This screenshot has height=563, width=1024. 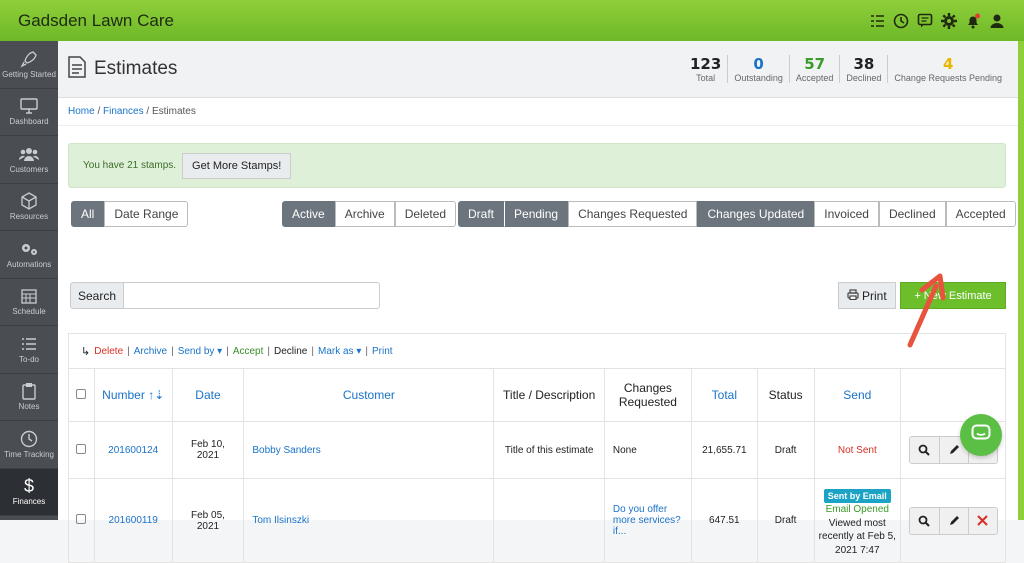 What do you see at coordinates (339, 351) in the screenshot?
I see `bulk-mark-as-link: Mark as ▾` at bounding box center [339, 351].